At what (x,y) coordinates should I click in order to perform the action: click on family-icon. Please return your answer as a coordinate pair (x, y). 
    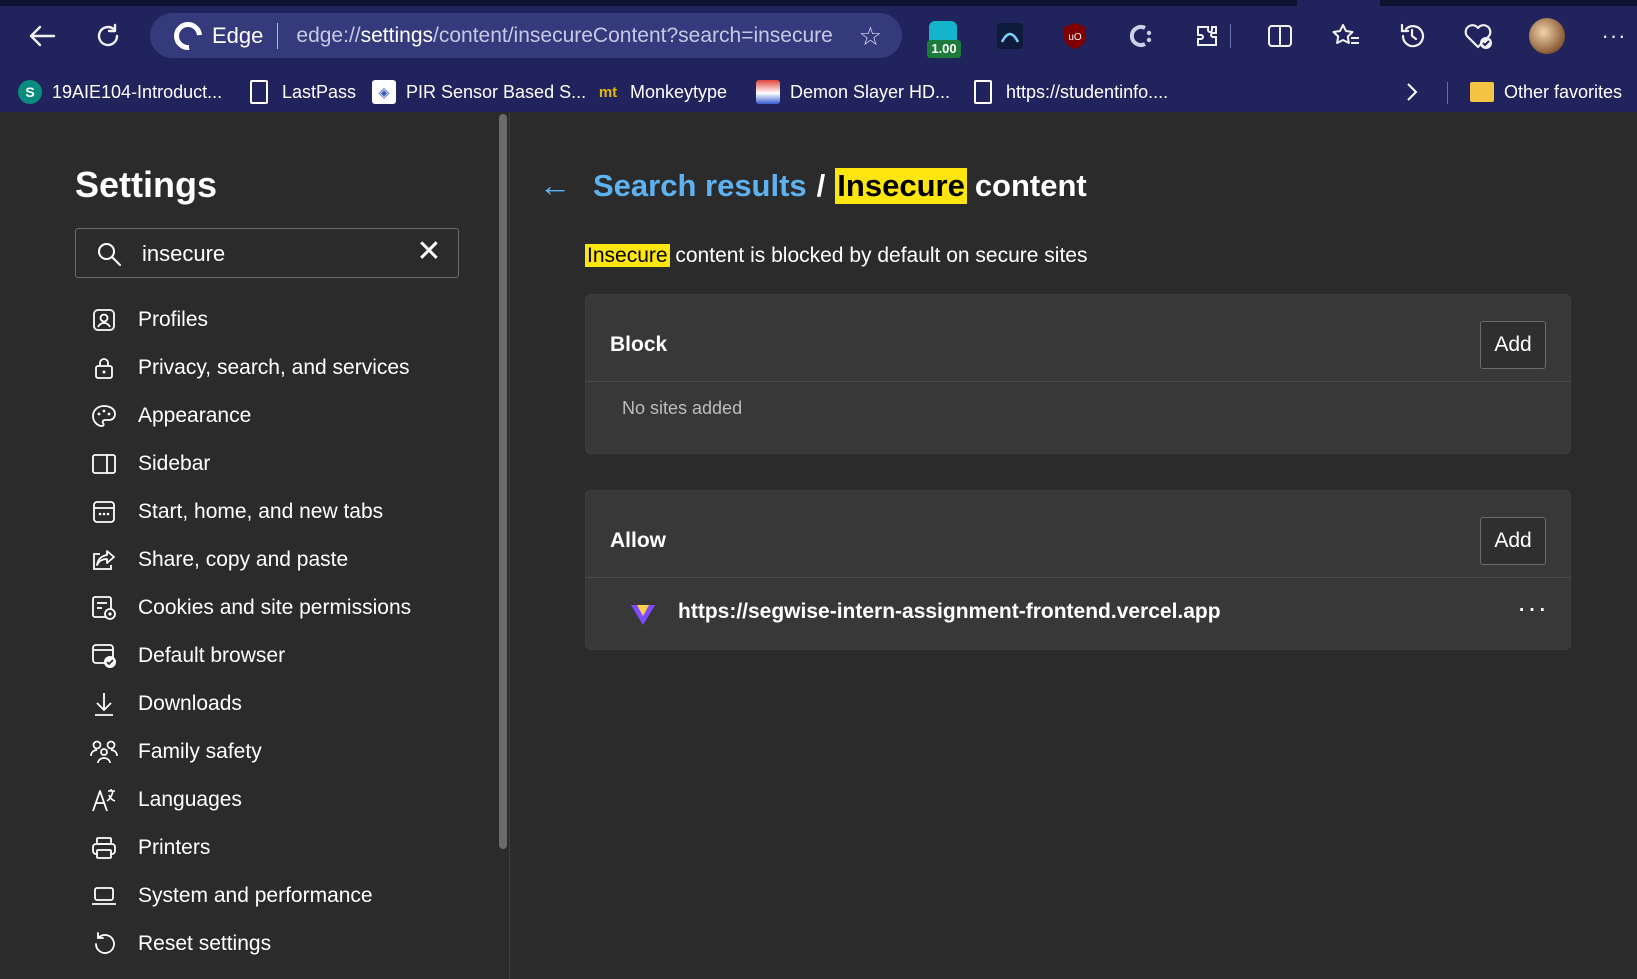
    Looking at the image, I should click on (104, 752).